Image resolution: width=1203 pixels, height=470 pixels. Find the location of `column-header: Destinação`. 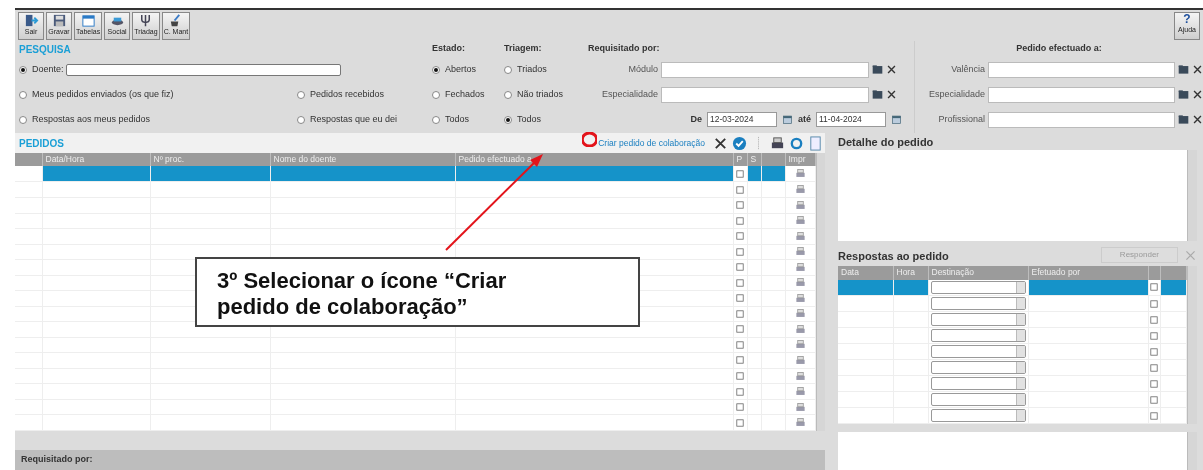

column-header: Destinação is located at coordinates (978, 272).